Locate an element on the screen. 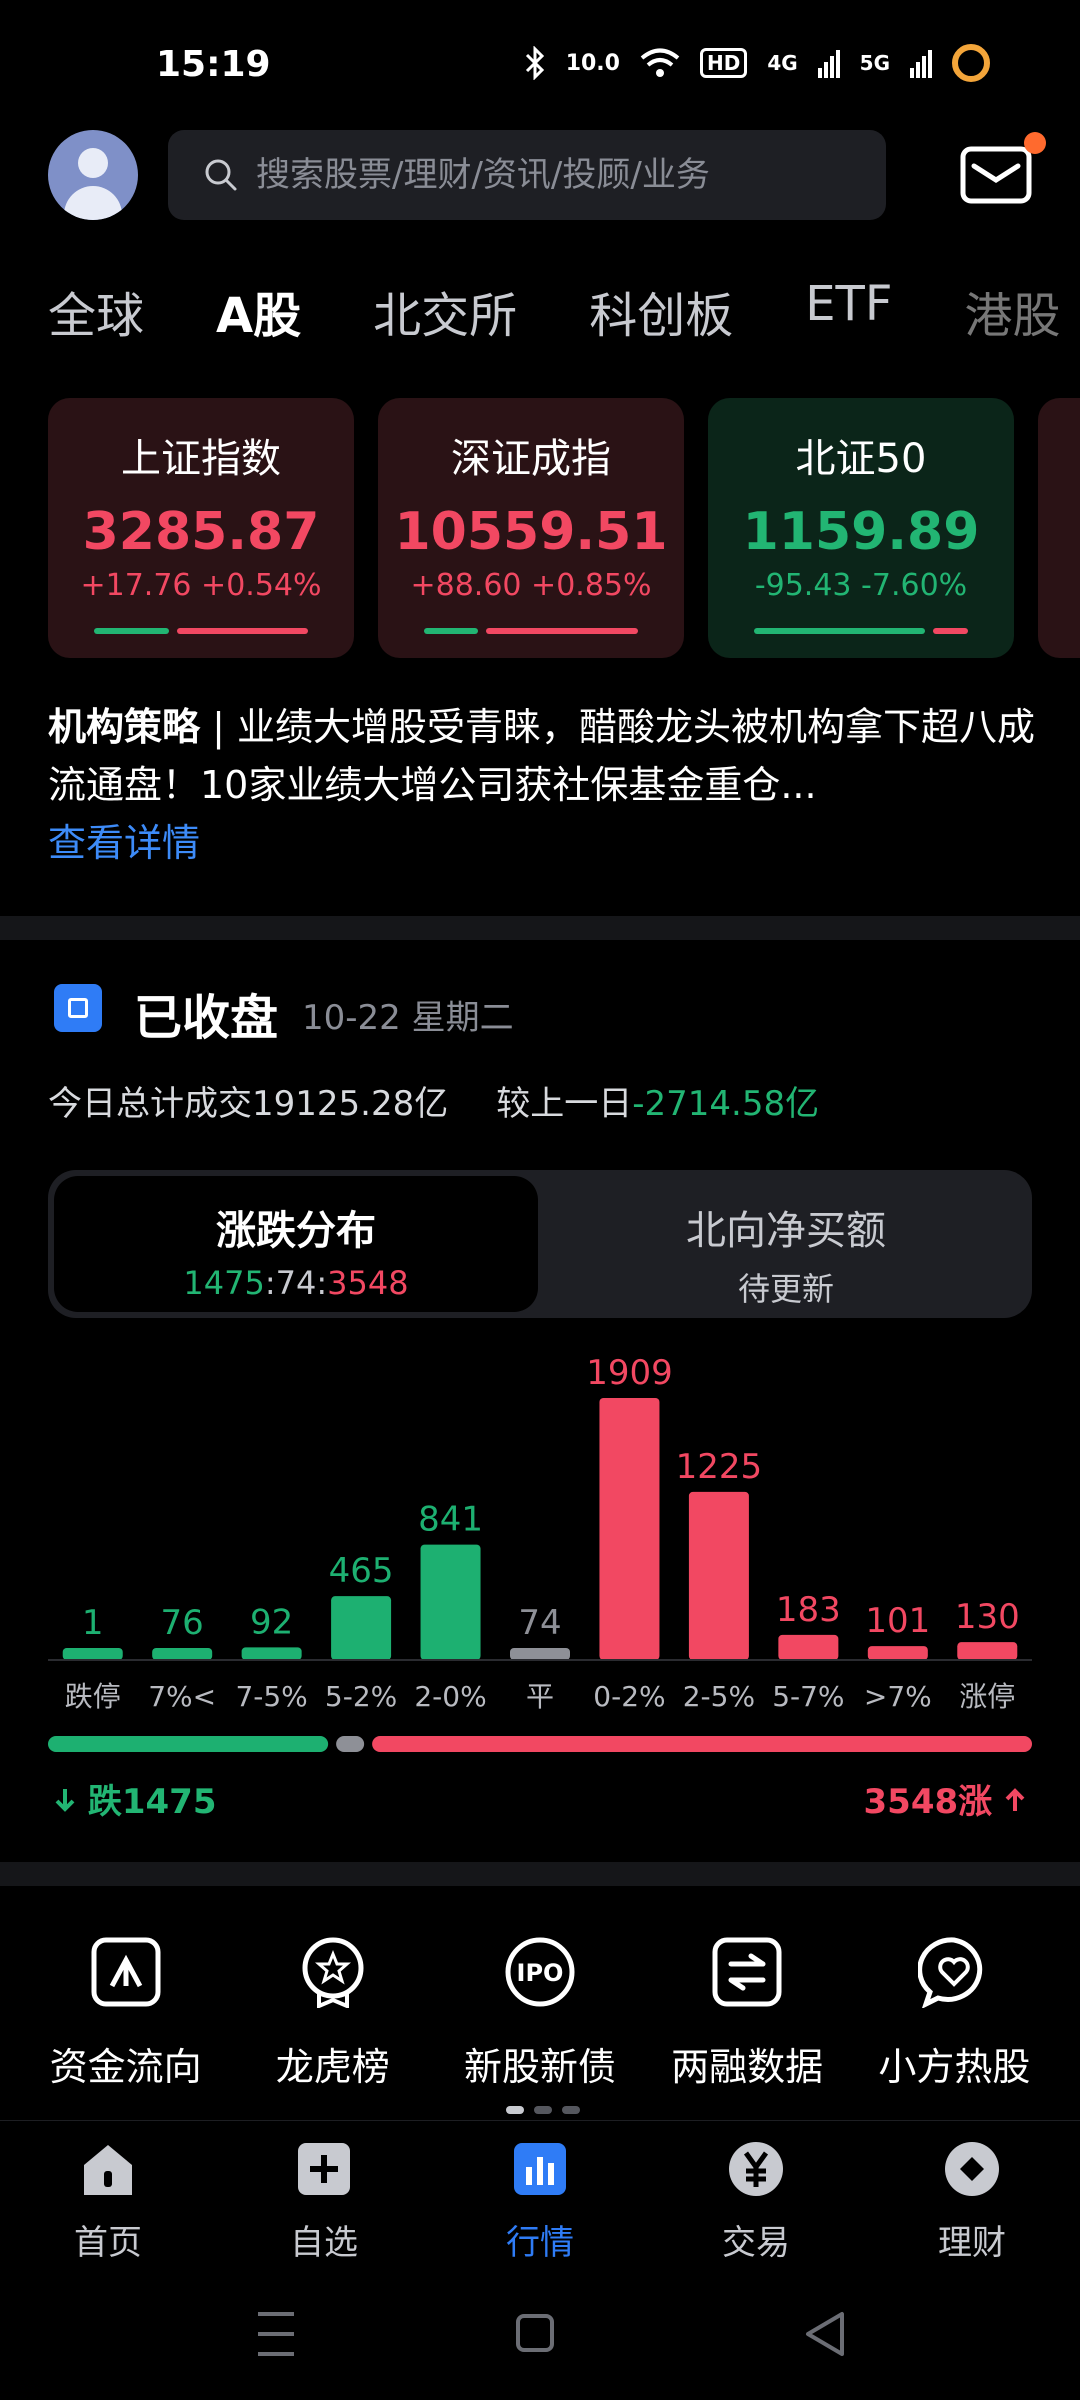  shortcut-hot-stocks: 小方热股 is located at coordinates (954, 2013).